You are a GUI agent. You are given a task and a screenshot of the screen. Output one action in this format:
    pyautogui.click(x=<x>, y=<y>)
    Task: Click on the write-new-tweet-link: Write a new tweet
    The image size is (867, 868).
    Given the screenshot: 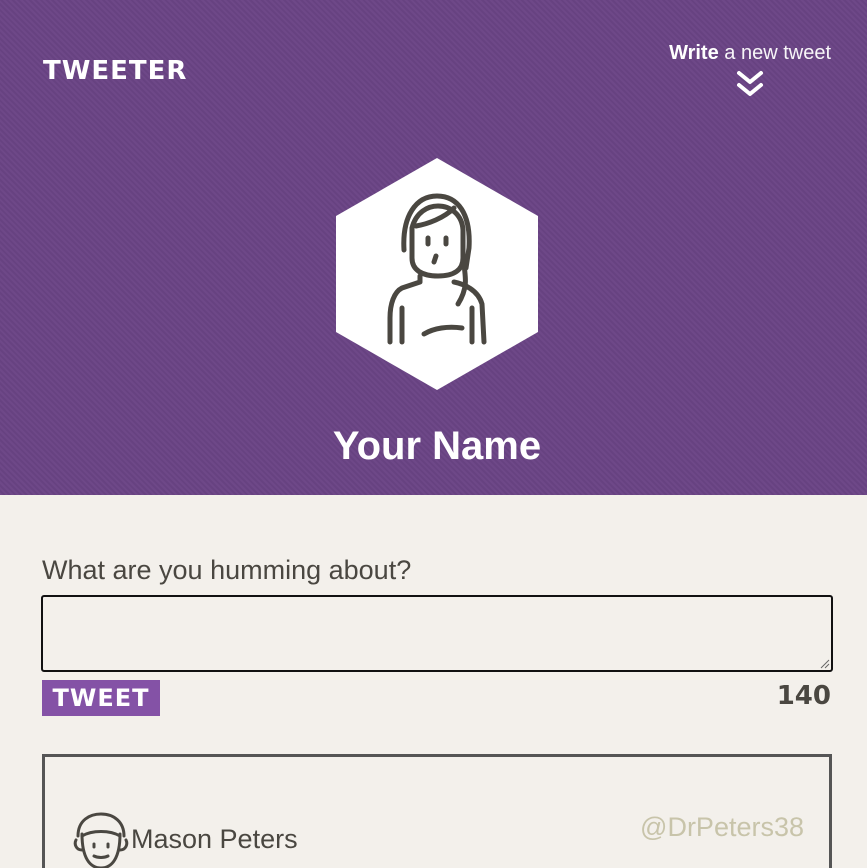 What is the action you would take?
    pyautogui.click(x=731, y=53)
    